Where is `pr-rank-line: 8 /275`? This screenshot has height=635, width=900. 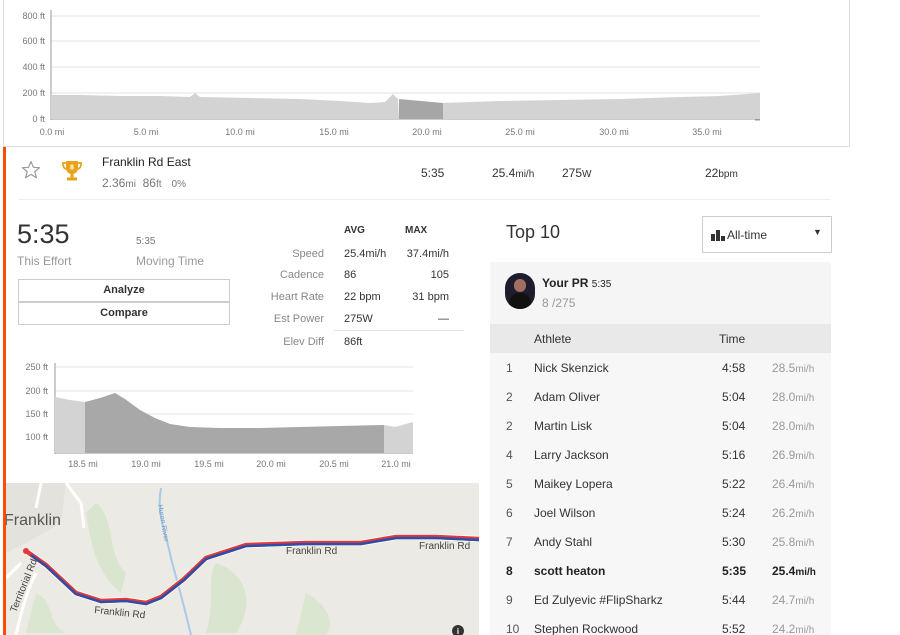 pr-rank-line: 8 /275 is located at coordinates (558, 303).